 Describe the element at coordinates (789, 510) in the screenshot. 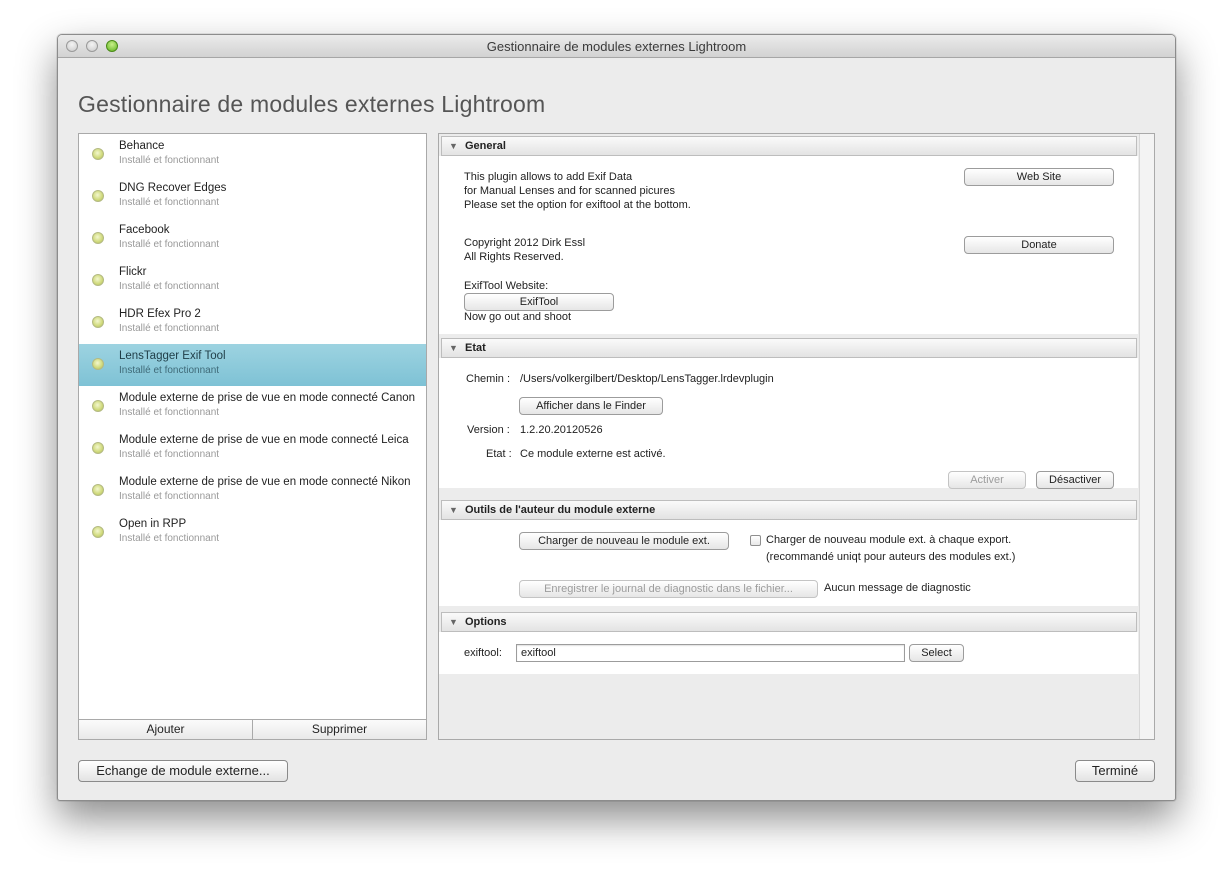

I see `section-outils-header: ▼ Outils de l'auteur du module externe` at that location.